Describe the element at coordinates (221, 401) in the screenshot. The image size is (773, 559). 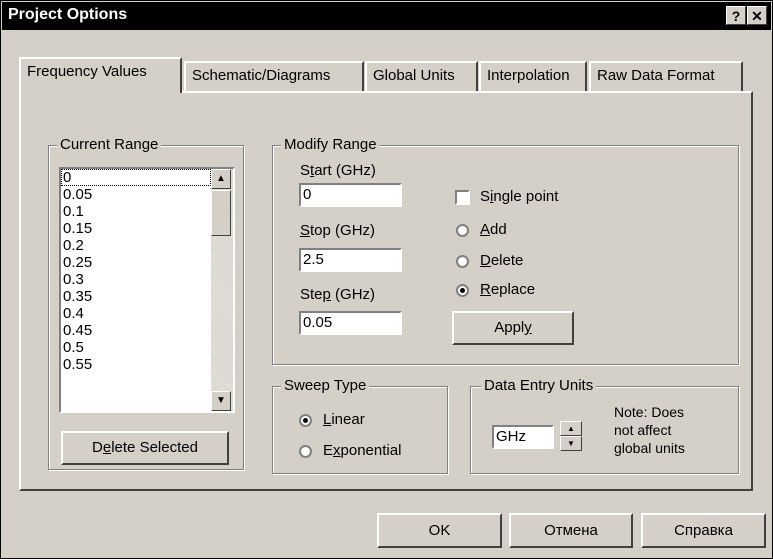
I see `scroll-down-icon: ▼` at that location.